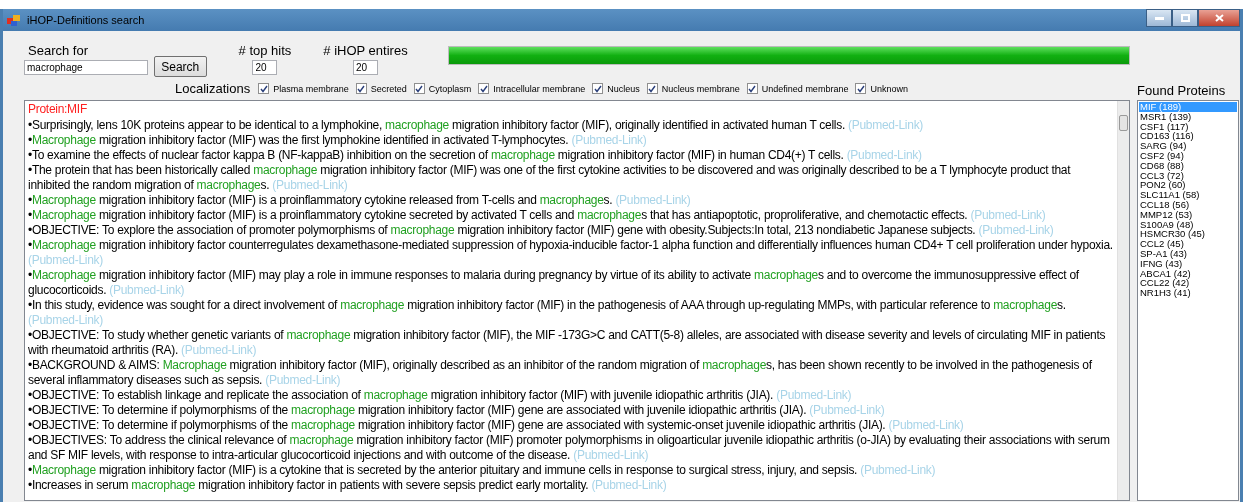 This screenshot has height=502, width=1243. What do you see at coordinates (475, 155) in the screenshot?
I see `definition-text: •To examine the effects of nuclear factor kappa B (NF-kappaB) inhibition on the secretion of macrophage migration inhibitory factor (MIF) in human CD4(+) T cells. (Pubmed-Link)` at bounding box center [475, 155].